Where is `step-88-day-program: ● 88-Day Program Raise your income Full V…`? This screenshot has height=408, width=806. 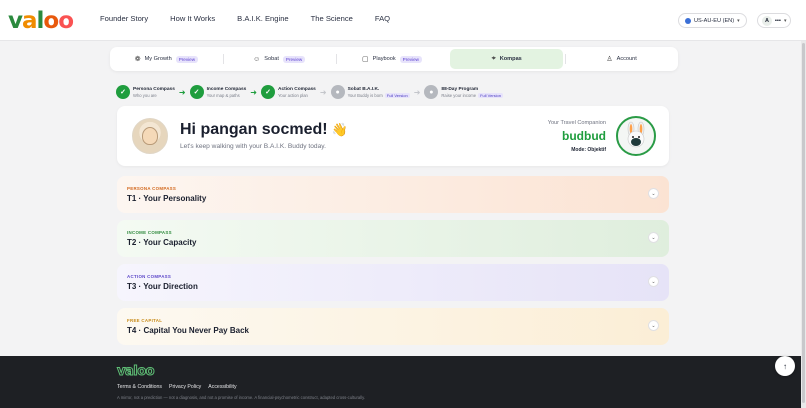 step-88-day-program: ● 88-Day Program Raise your income Full V… is located at coordinates (463, 92).